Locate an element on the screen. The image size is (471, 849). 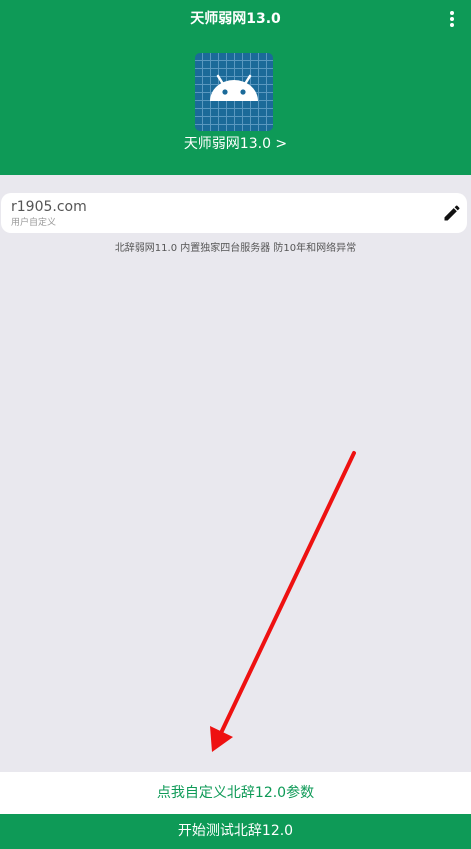
edit-pencil-icon-graphic is located at coordinates (452, 213).